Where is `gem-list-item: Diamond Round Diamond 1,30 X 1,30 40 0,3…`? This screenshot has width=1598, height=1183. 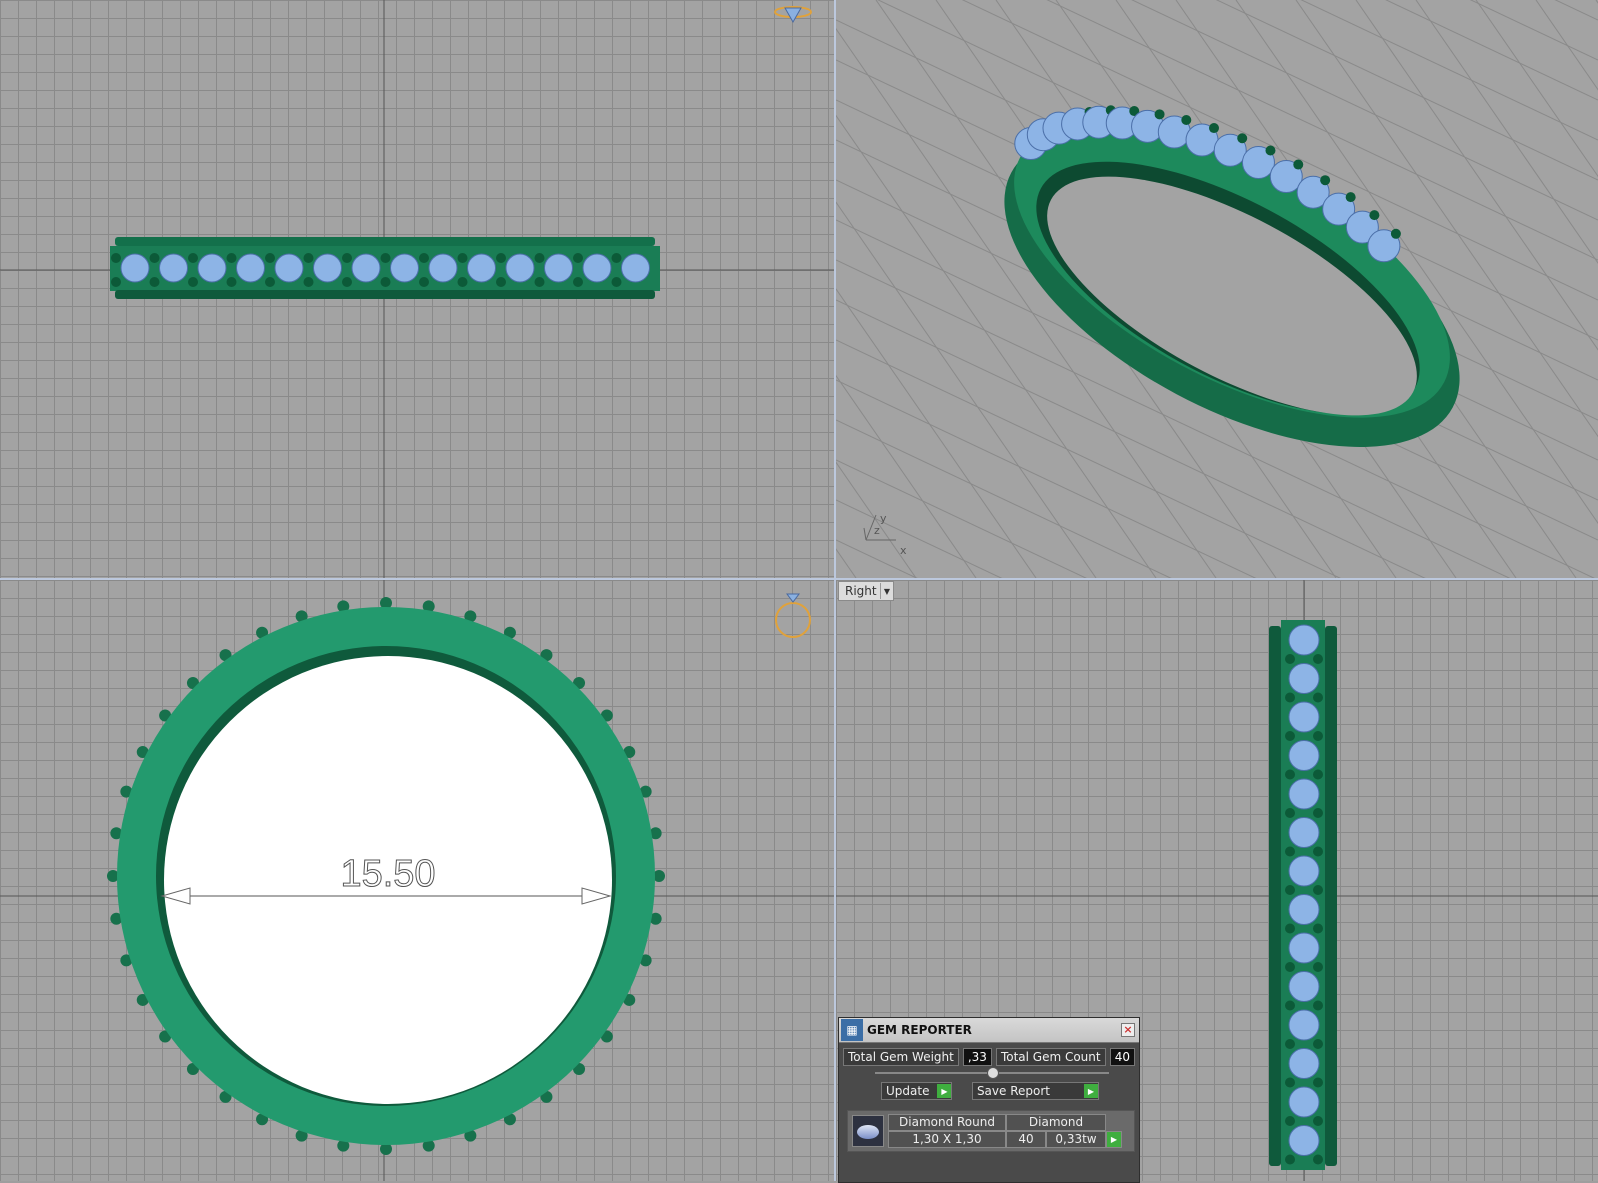 gem-list-item: Diamond Round Diamond 1,30 X 1,30 40 0,3… is located at coordinates (1005, 1131).